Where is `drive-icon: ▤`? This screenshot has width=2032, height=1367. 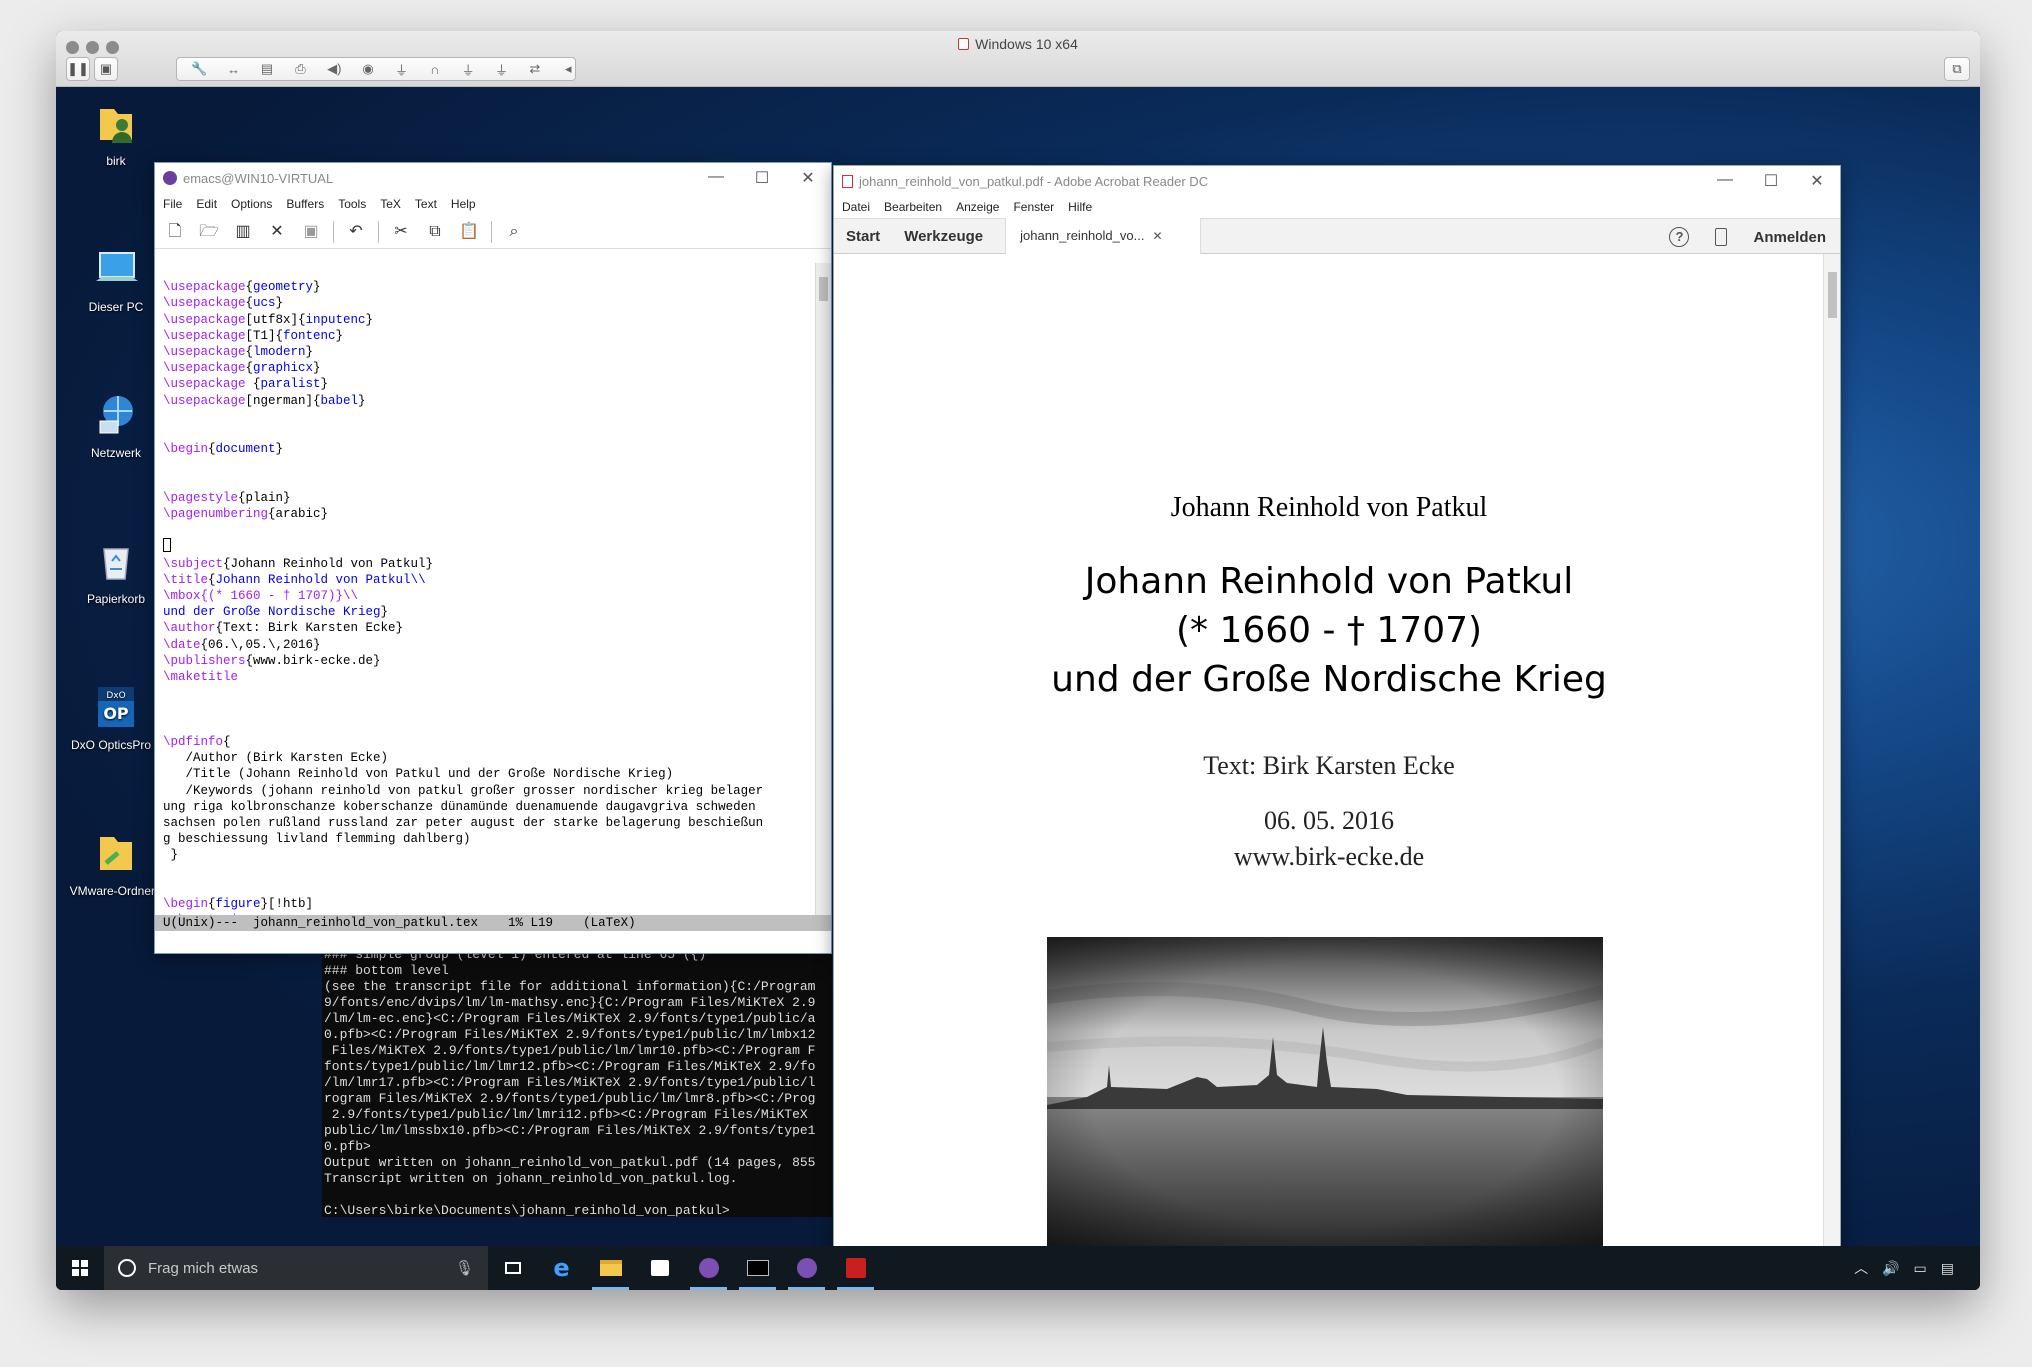
drive-icon: ▤ is located at coordinates (266, 69).